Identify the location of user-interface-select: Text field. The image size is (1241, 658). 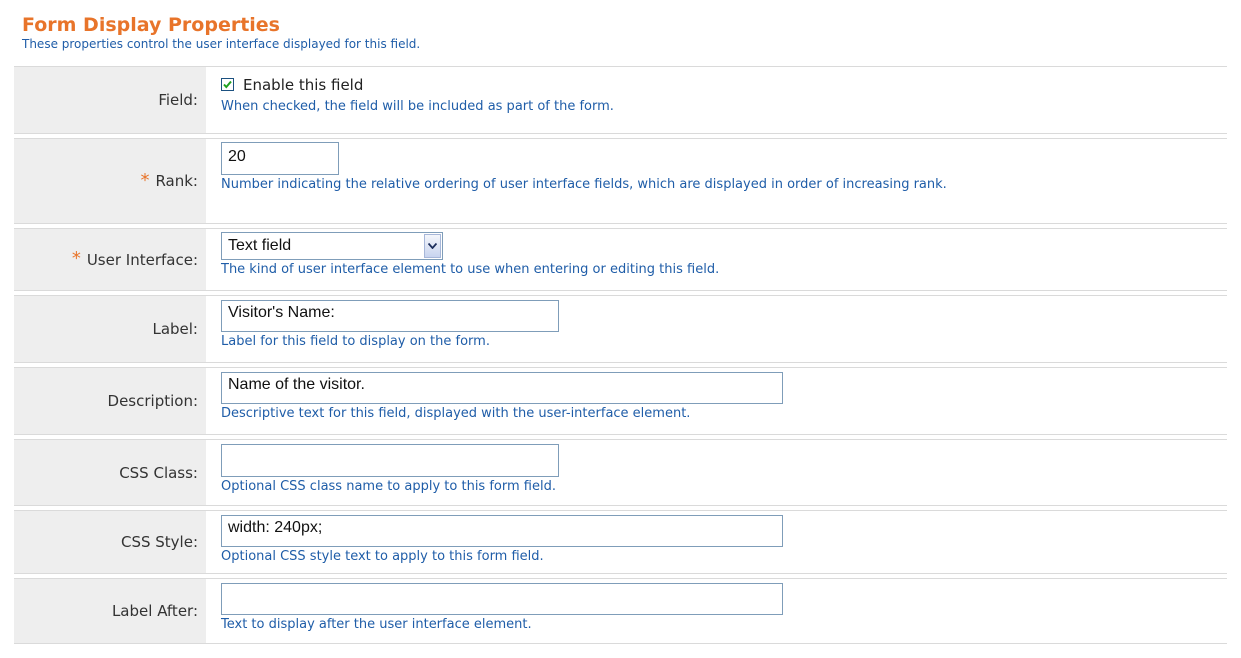
(332, 246).